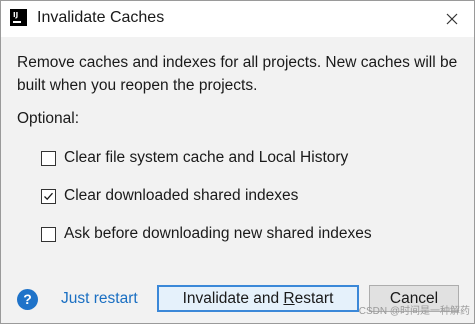 The image size is (475, 324). What do you see at coordinates (48, 118) in the screenshot?
I see `optional-label: Optional:` at bounding box center [48, 118].